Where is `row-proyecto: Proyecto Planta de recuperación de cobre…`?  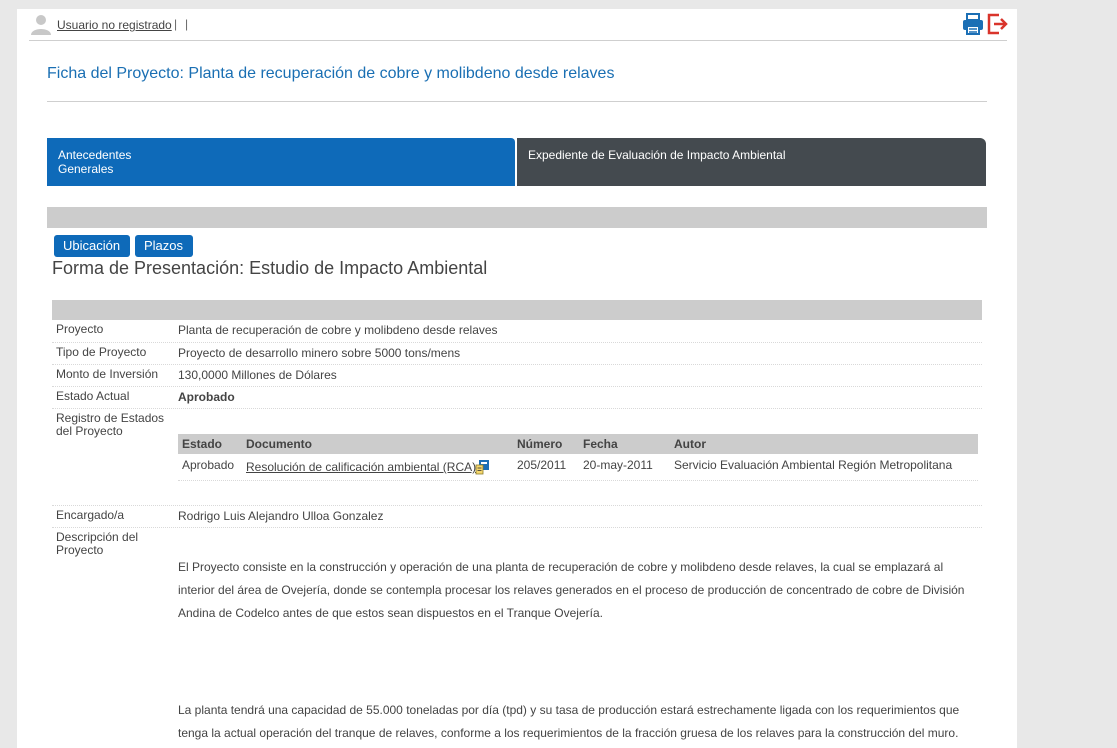
row-proyecto: Proyecto Planta de recuperación de cobre… is located at coordinates (517, 331).